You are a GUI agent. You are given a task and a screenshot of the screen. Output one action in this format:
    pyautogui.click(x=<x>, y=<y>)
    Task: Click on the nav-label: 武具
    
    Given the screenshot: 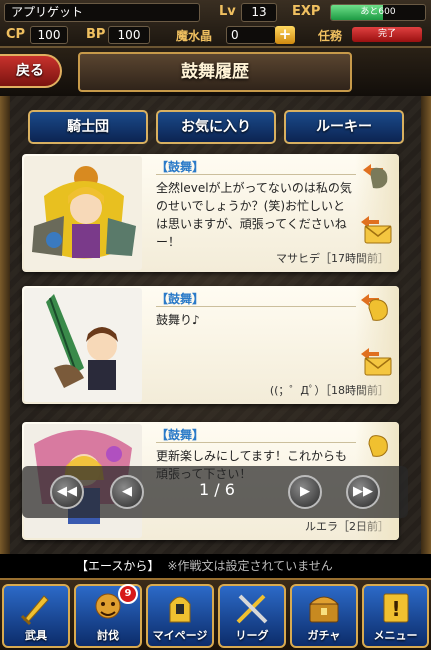 What is the action you would take?
    pyautogui.click(x=36, y=635)
    